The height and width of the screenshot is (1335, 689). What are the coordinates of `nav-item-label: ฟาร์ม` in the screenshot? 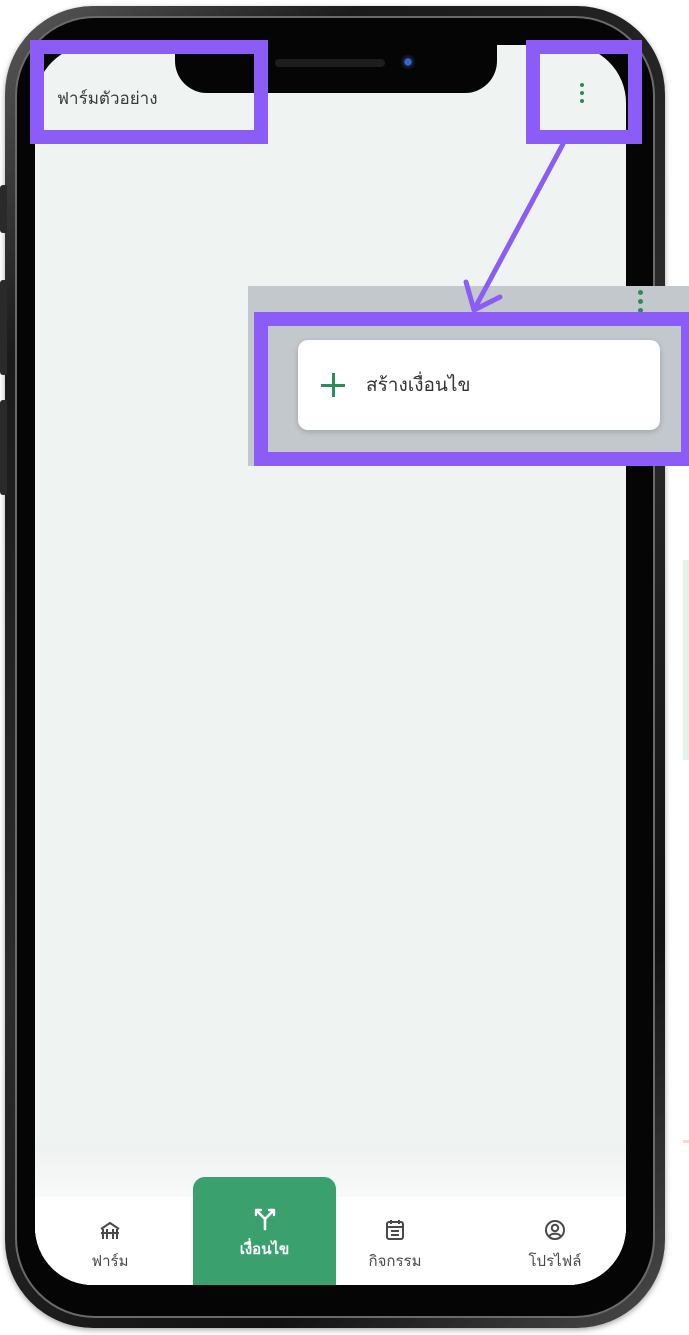 It's located at (110, 1261).